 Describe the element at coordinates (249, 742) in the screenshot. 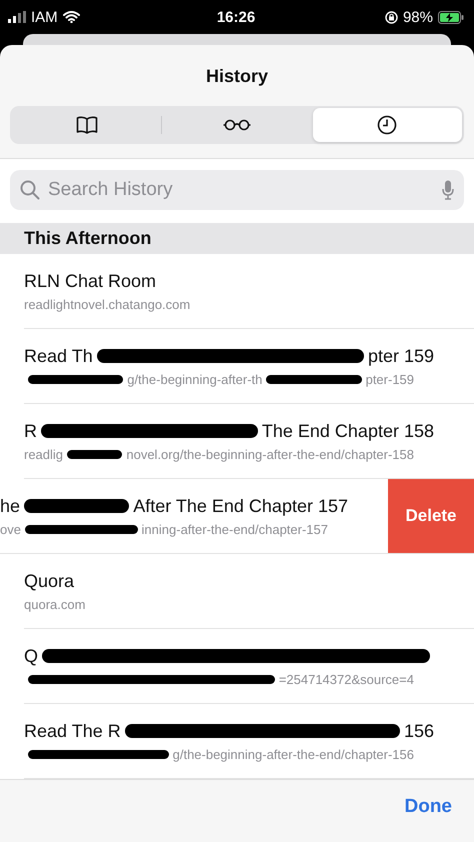

I see `history-item: Read The R 156 g/the-beginning-after-the-end/chapter-156` at that location.